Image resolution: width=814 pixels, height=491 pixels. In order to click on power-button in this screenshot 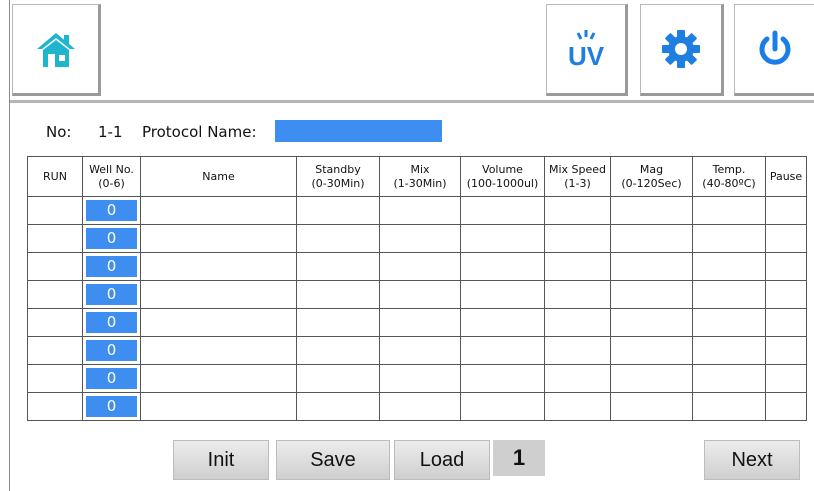, I will do `click(774, 50)`.